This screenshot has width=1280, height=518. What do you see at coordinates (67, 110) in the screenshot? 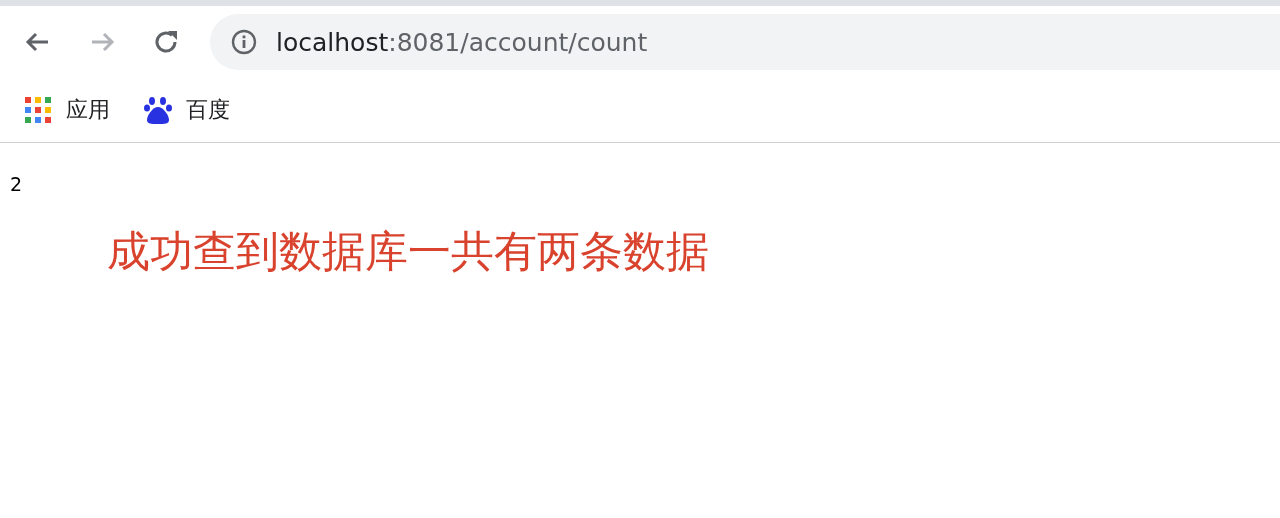
I see `bookmark: 应用` at bounding box center [67, 110].